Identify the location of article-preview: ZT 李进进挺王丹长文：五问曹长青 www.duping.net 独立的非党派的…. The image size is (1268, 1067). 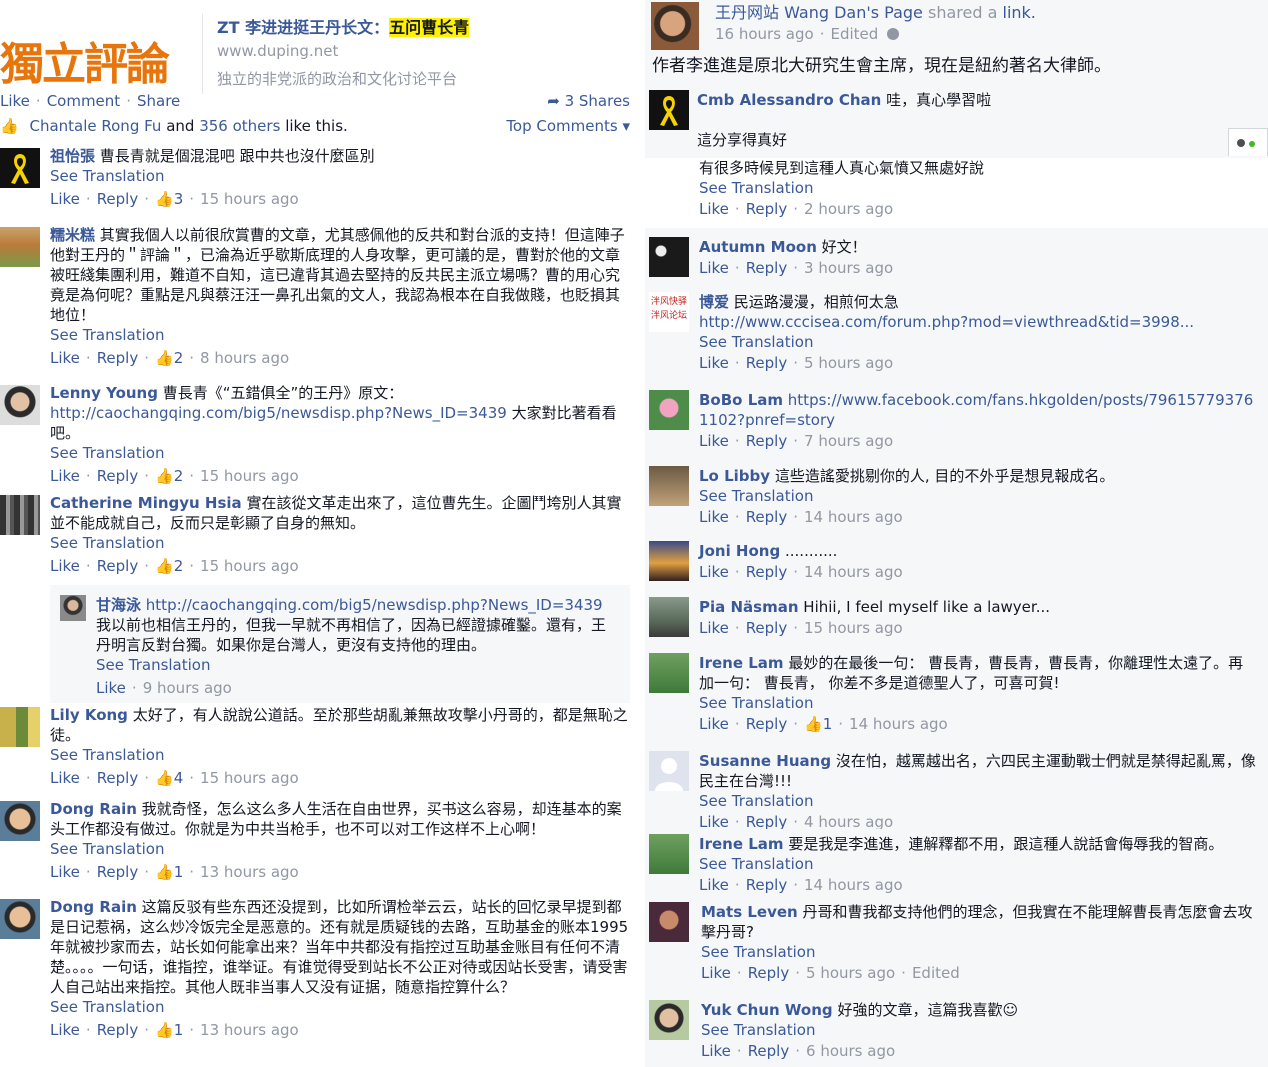
(421, 54).